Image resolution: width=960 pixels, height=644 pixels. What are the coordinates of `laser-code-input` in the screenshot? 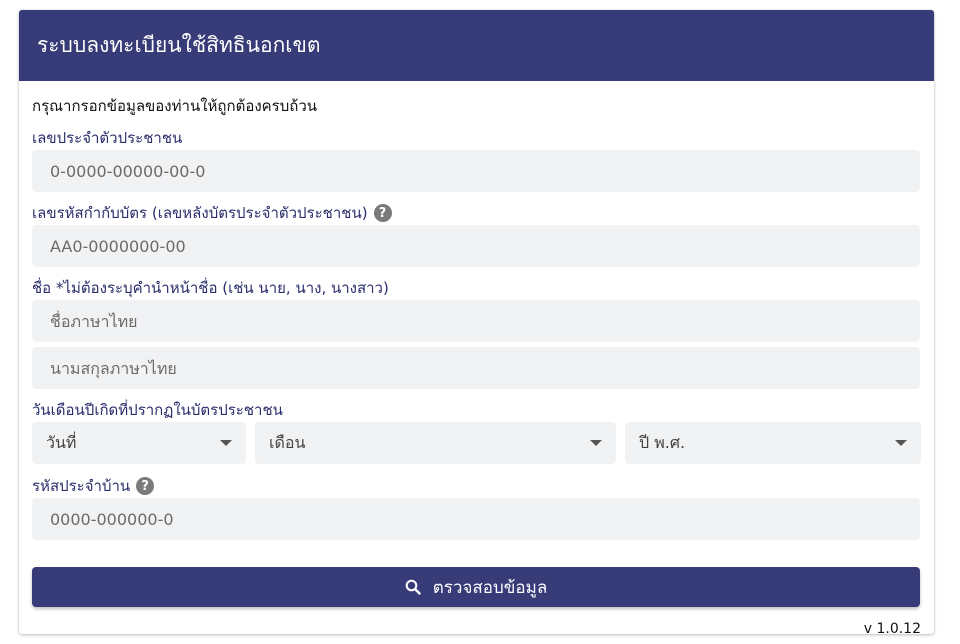 It's located at (476, 246).